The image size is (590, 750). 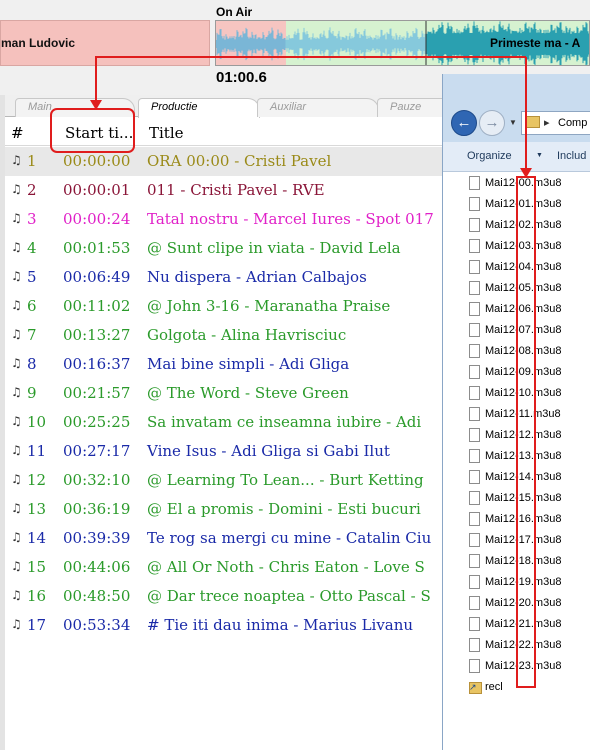 What do you see at coordinates (526, 173) in the screenshot?
I see `arrow-down-head` at bounding box center [526, 173].